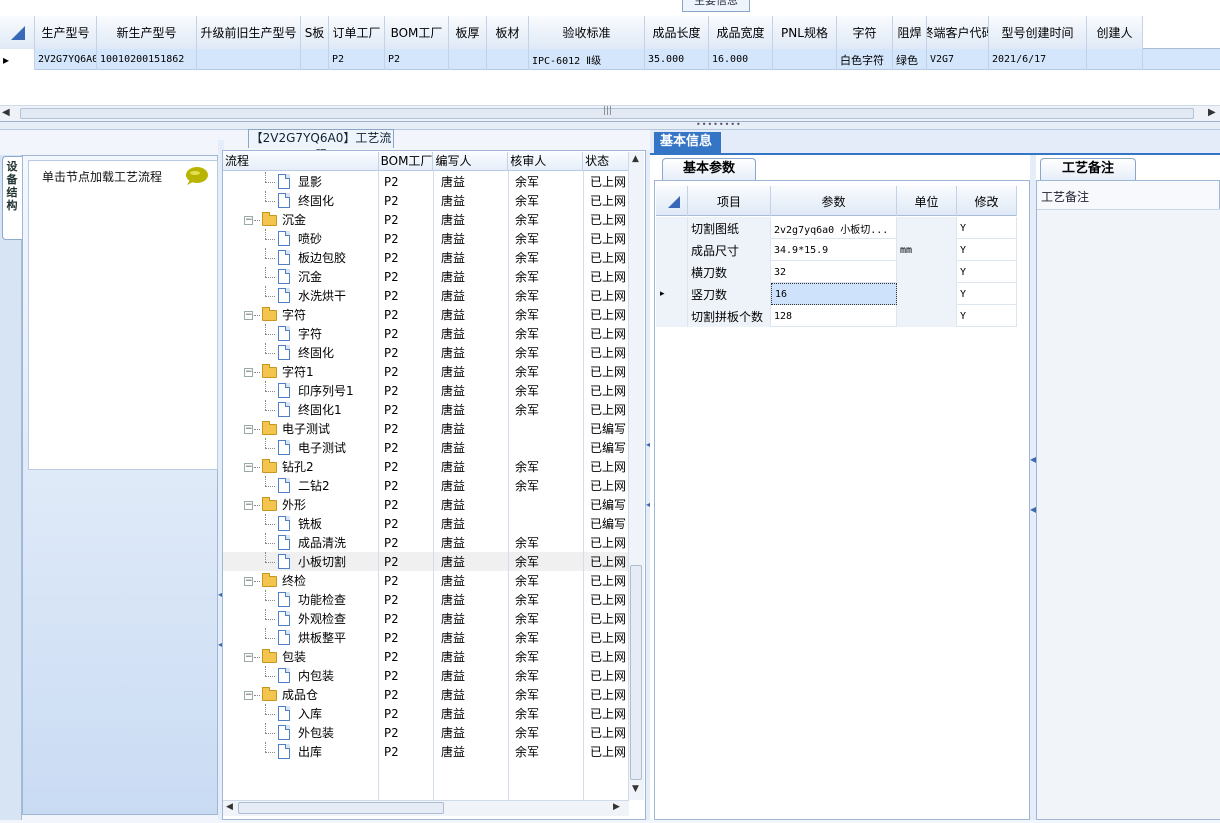 This screenshot has width=1220, height=823. What do you see at coordinates (426, 599) in the screenshot?
I see `tree-row: 功能检查 P2 唐益 余军 已上网` at bounding box center [426, 599].